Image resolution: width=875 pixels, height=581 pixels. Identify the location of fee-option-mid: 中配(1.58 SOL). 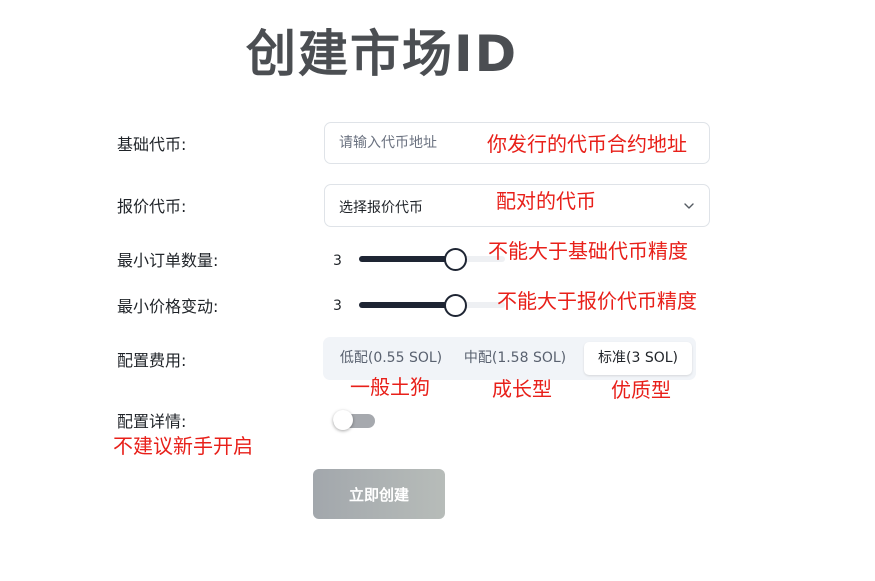
(515, 358).